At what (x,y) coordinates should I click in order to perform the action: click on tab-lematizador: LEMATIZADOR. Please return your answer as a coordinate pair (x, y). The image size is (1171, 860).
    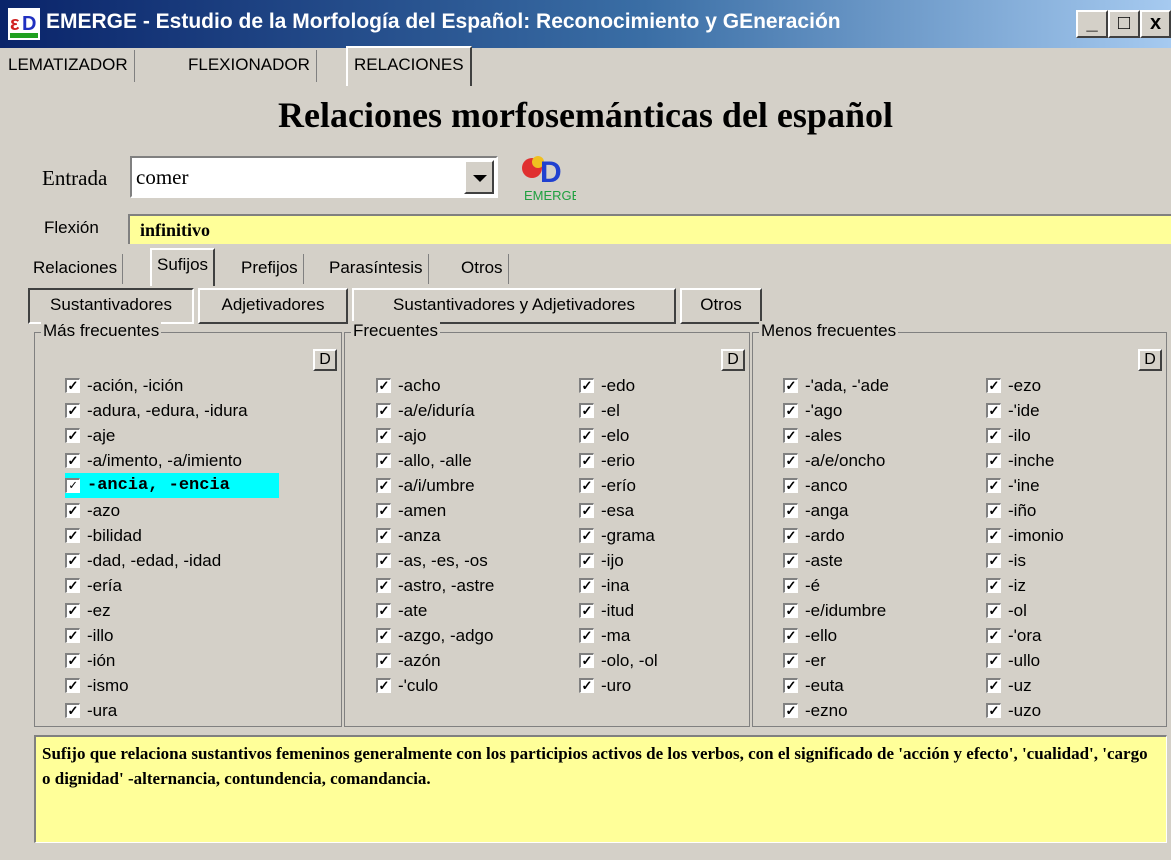
    Looking at the image, I should click on (68, 66).